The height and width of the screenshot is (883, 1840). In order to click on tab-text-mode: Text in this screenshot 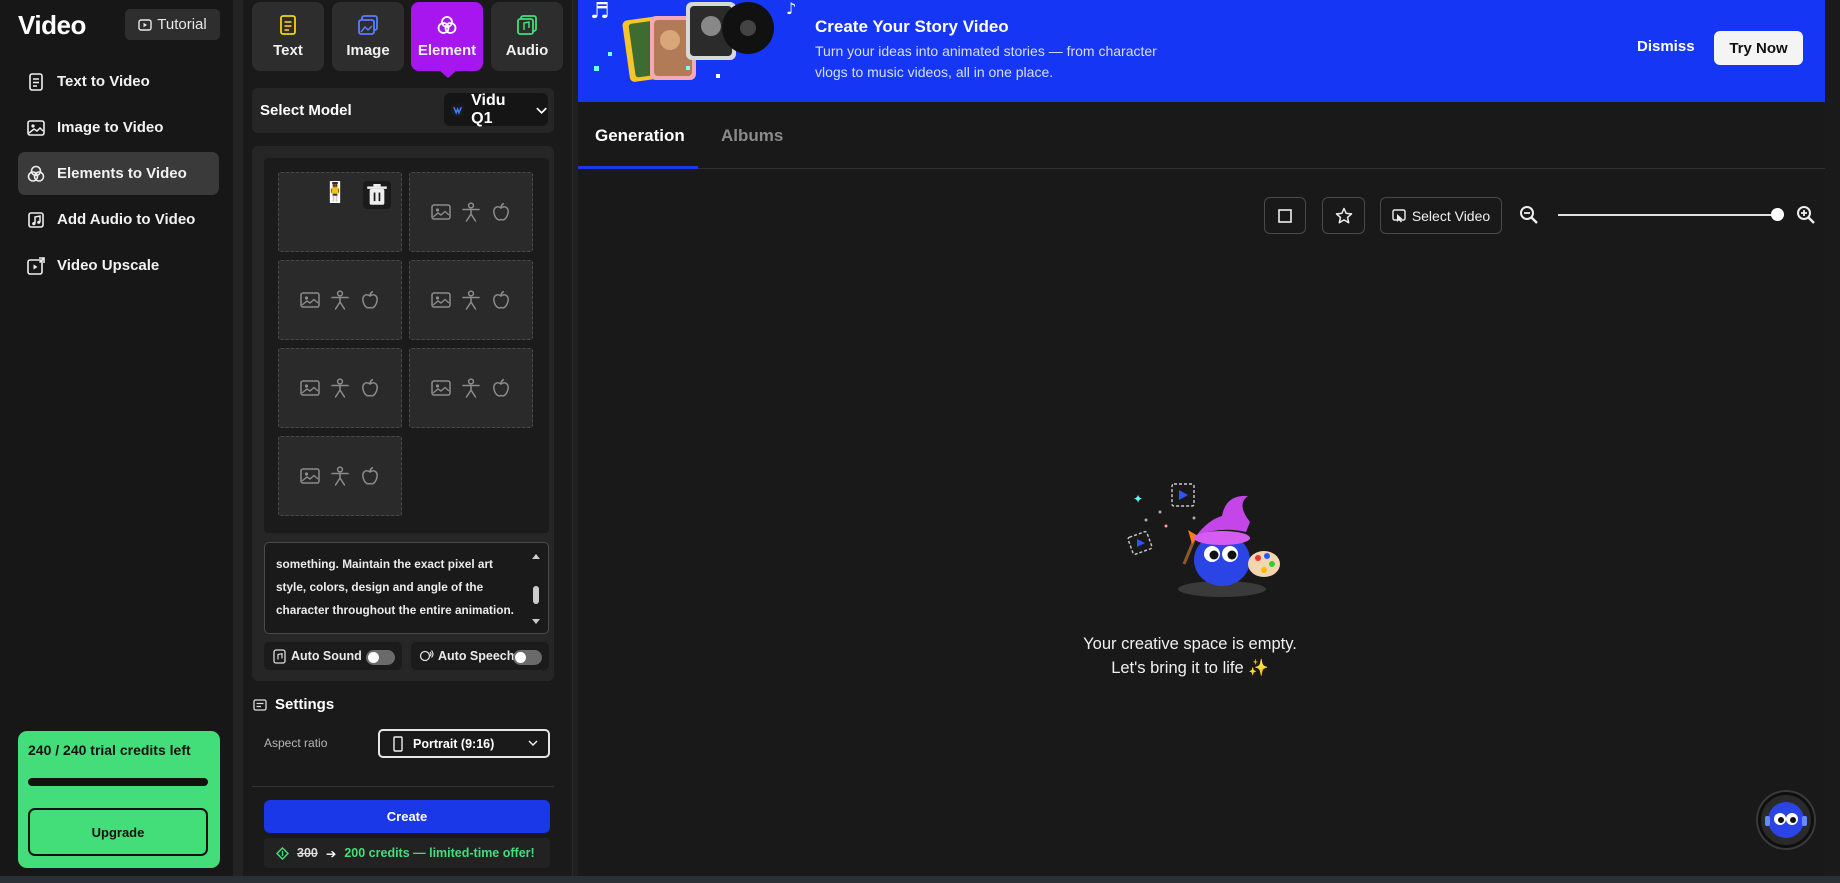, I will do `click(288, 36)`.